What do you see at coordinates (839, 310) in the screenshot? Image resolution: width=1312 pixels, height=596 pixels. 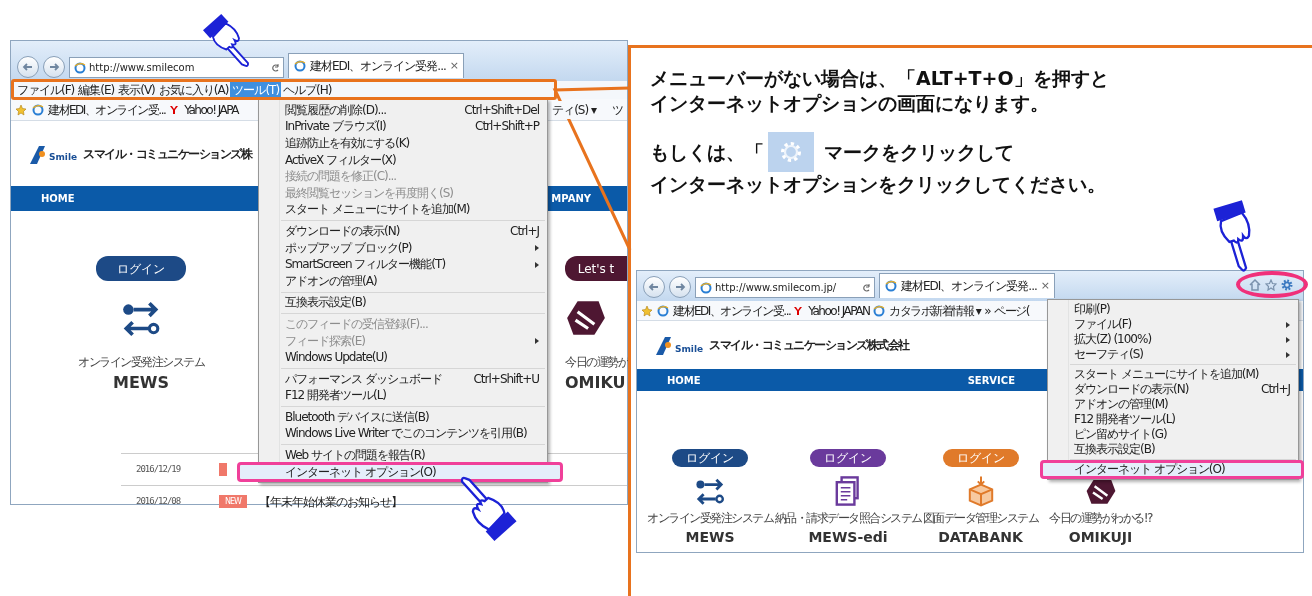 I see `favorite-link: Yahoo! JAPAN` at bounding box center [839, 310].